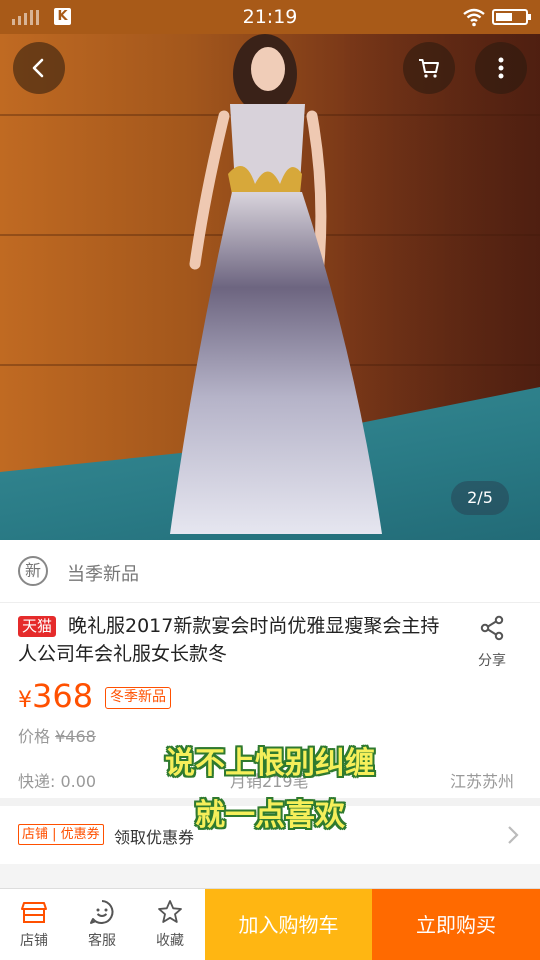 This screenshot has height=960, width=540. Describe the element at coordinates (511, 17) in the screenshot. I see `battery-icon` at that location.